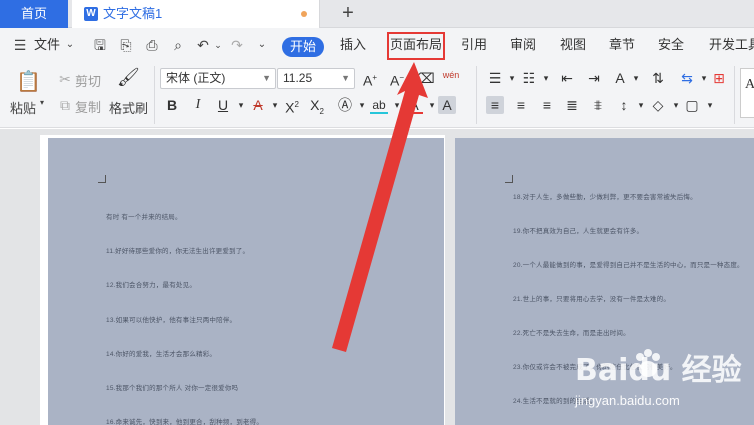 This screenshot has height=425, width=754. Describe the element at coordinates (627, 400) in the screenshot. I see `watermark-url: jingyan.baidu.com` at that location.